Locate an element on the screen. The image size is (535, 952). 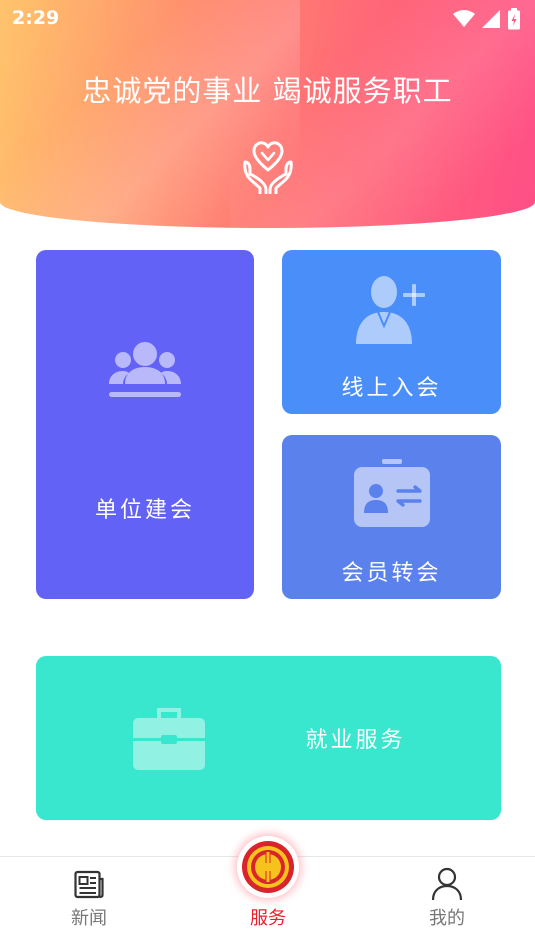
tile-online-join: 线上入会 is located at coordinates (391, 332).